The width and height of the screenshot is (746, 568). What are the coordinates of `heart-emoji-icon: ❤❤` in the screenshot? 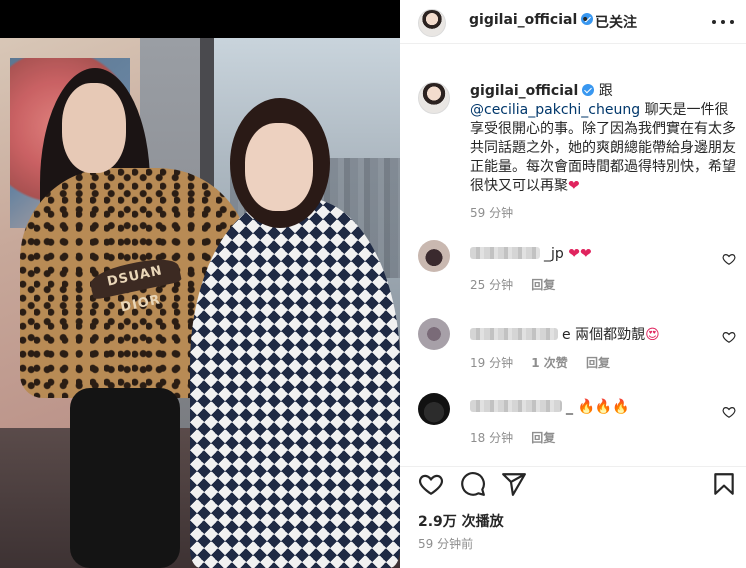 It's located at (580, 254).